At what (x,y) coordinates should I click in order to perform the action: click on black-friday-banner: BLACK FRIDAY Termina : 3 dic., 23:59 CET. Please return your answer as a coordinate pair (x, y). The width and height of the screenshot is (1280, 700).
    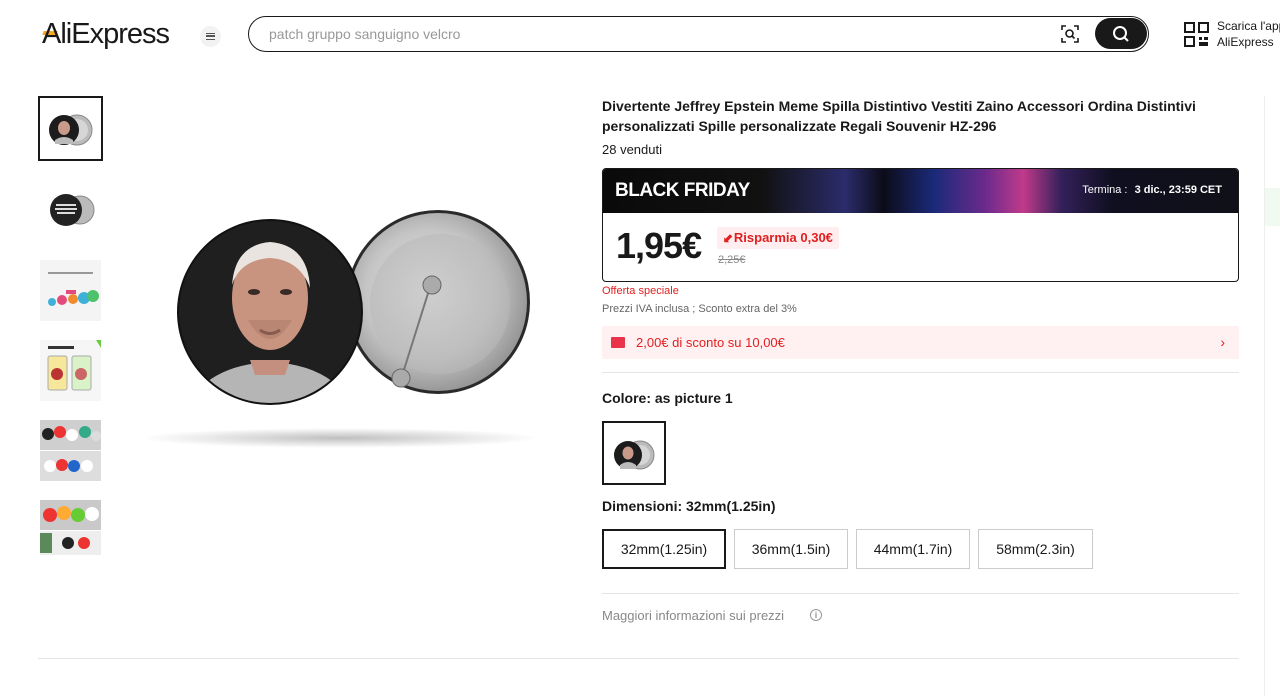
    Looking at the image, I should click on (920, 191).